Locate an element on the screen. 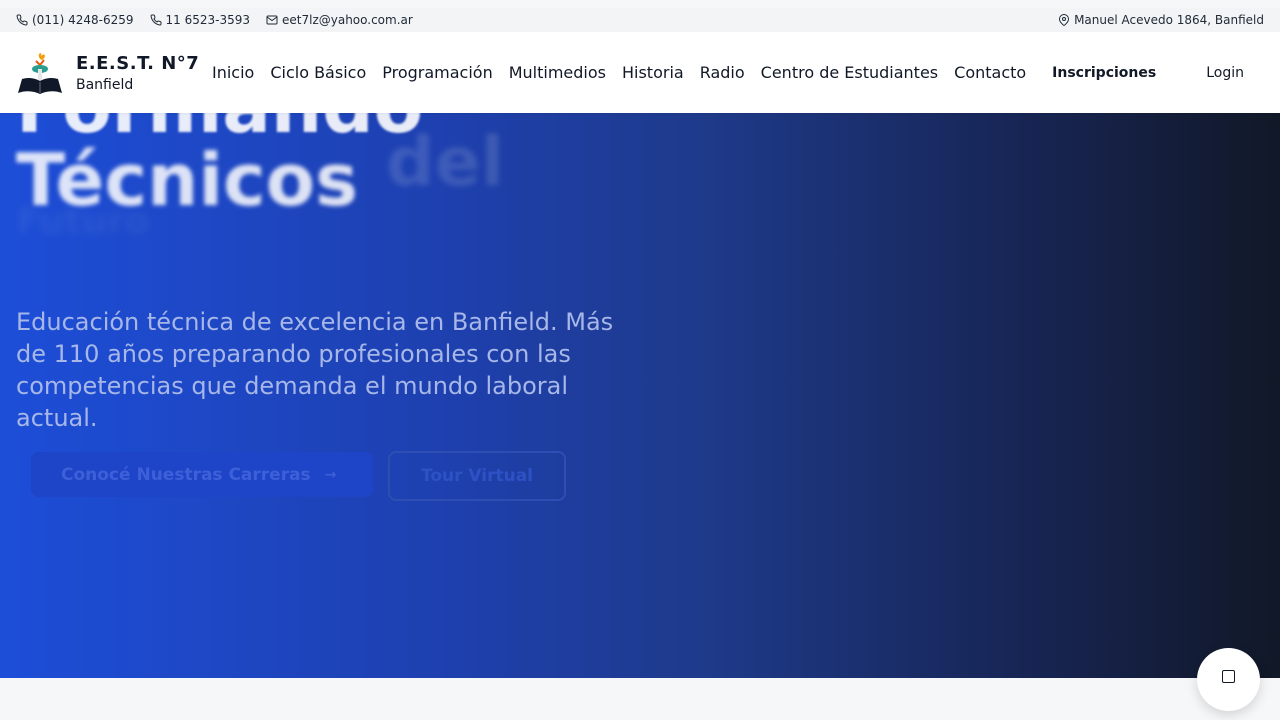 The image size is (1280, 720). email-contact: eet7lz@yahoo.com.ar is located at coordinates (339, 20).